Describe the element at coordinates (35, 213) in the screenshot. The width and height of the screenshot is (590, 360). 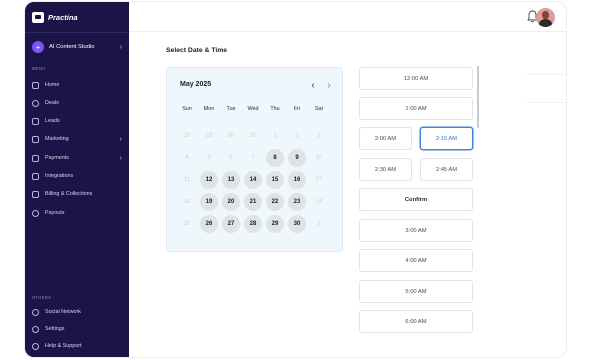
I see `payouts-icon` at that location.